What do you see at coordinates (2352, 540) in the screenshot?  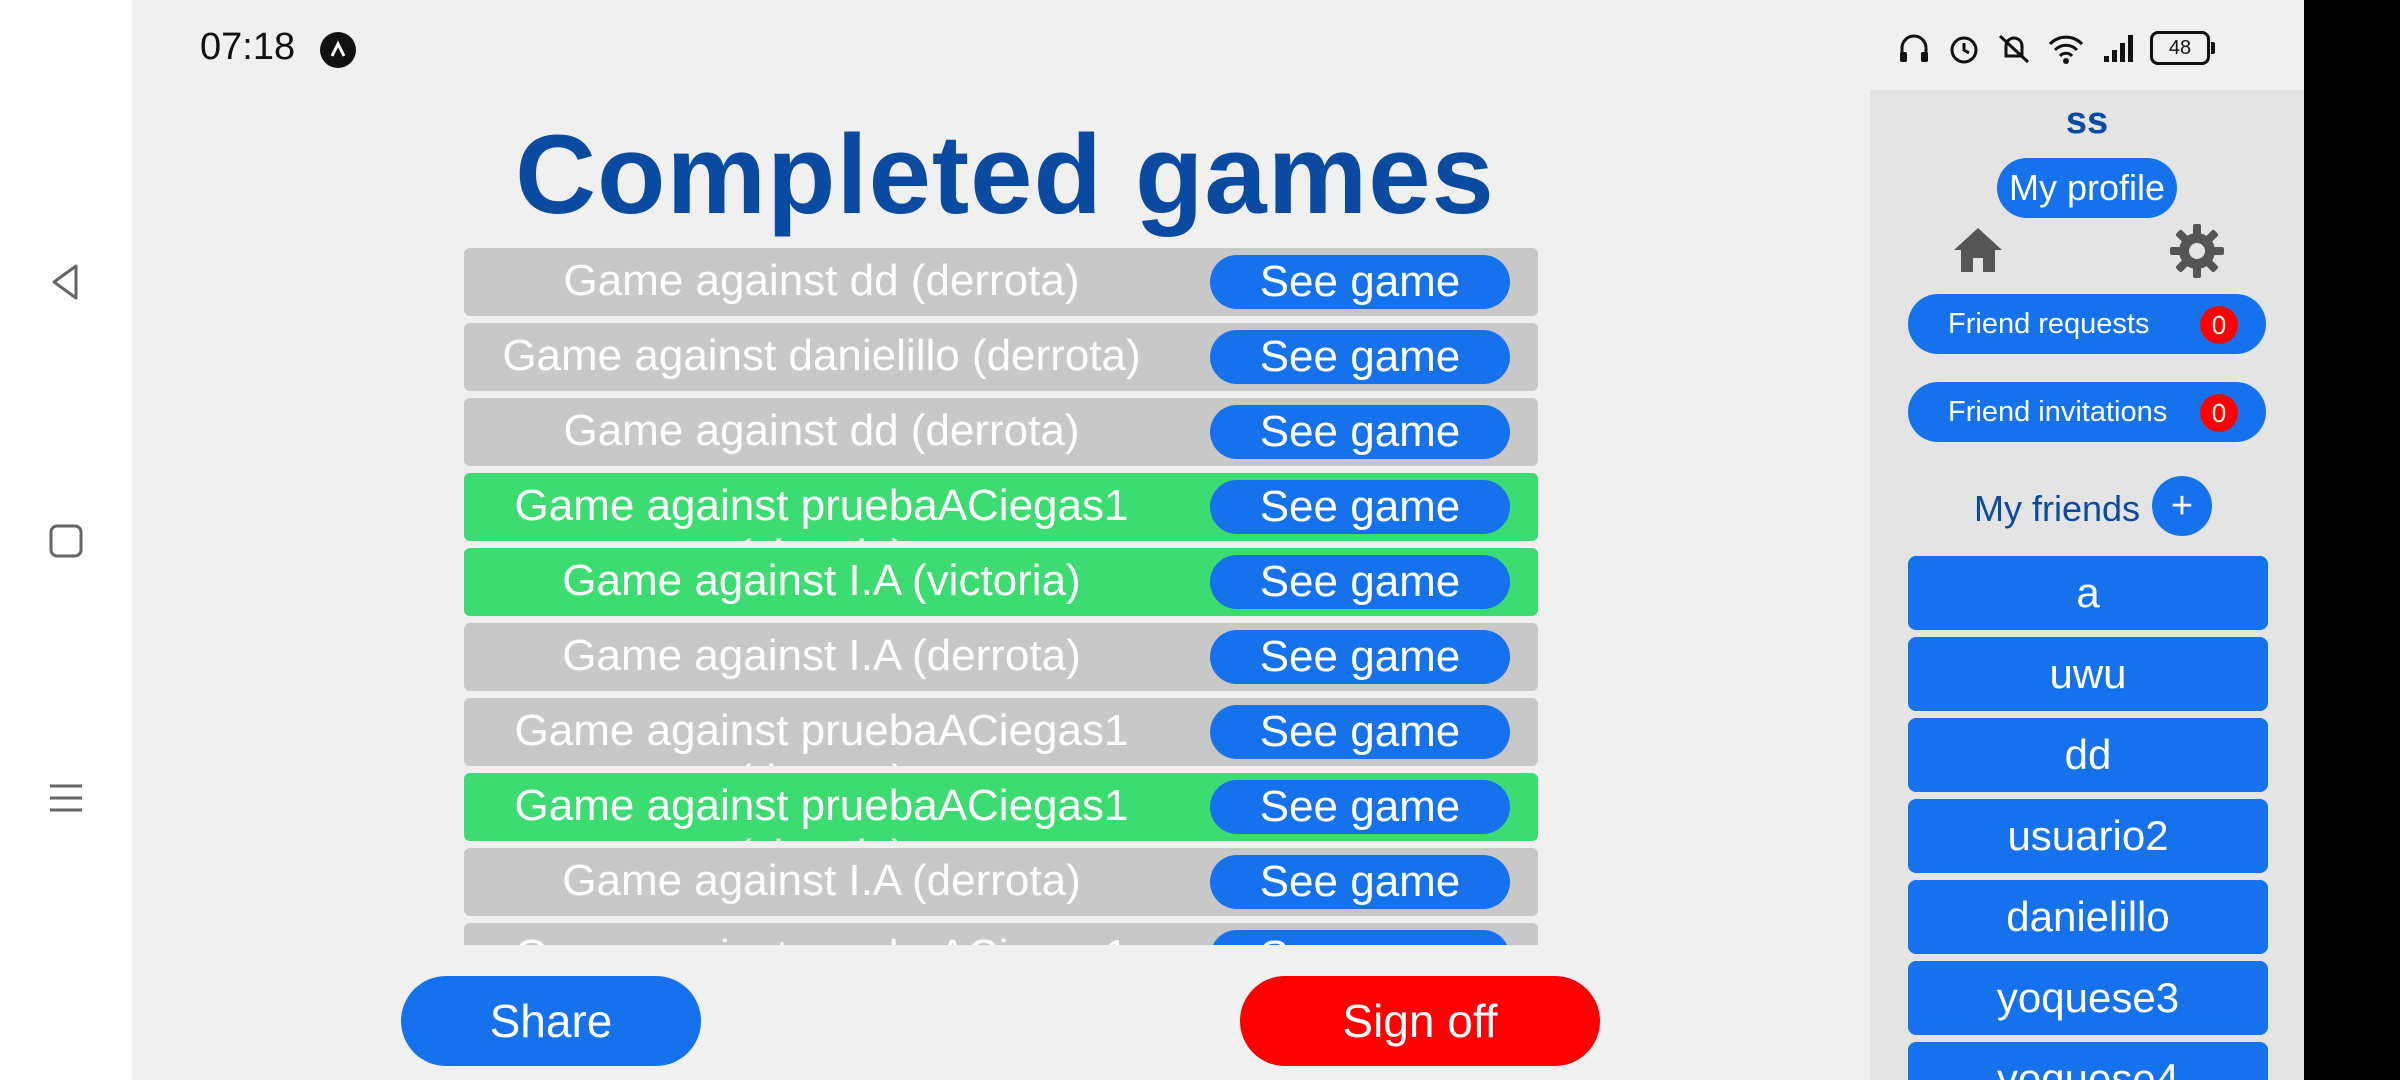 I see `screen-edge` at bounding box center [2352, 540].